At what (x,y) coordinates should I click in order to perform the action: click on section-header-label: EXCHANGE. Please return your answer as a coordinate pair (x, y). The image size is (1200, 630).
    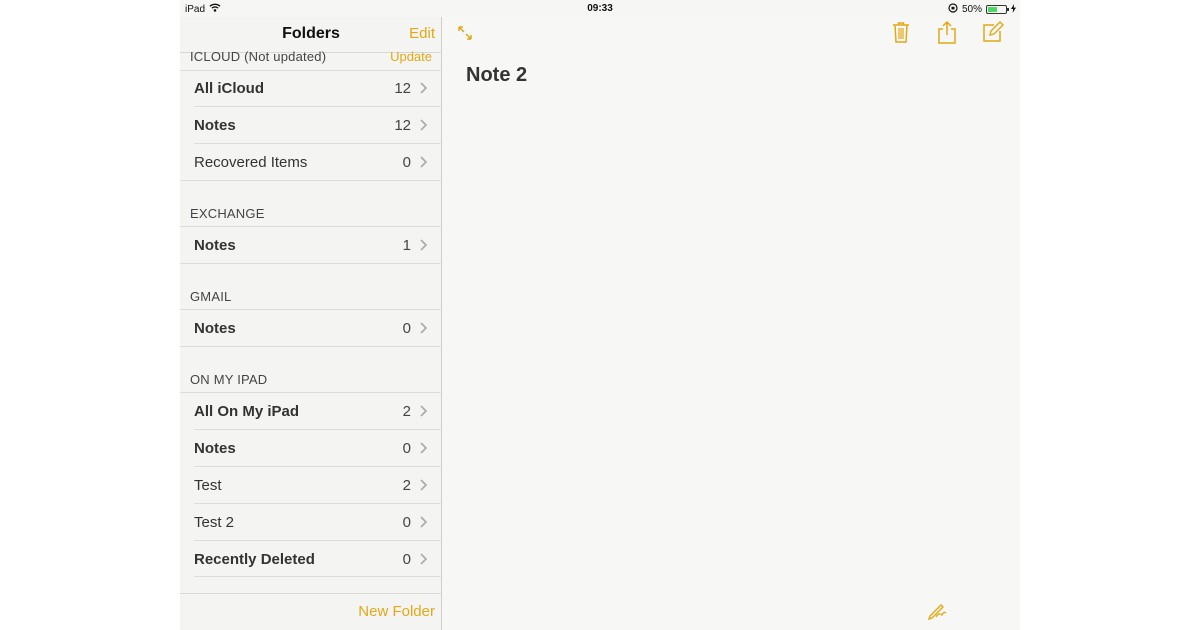
    Looking at the image, I should click on (227, 213).